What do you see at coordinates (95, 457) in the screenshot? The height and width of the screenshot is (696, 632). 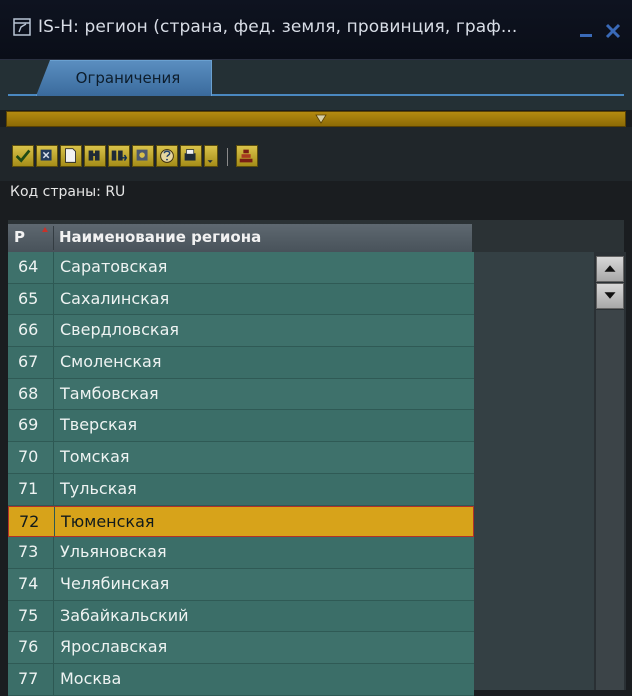 I see `region-name: Томская` at bounding box center [95, 457].